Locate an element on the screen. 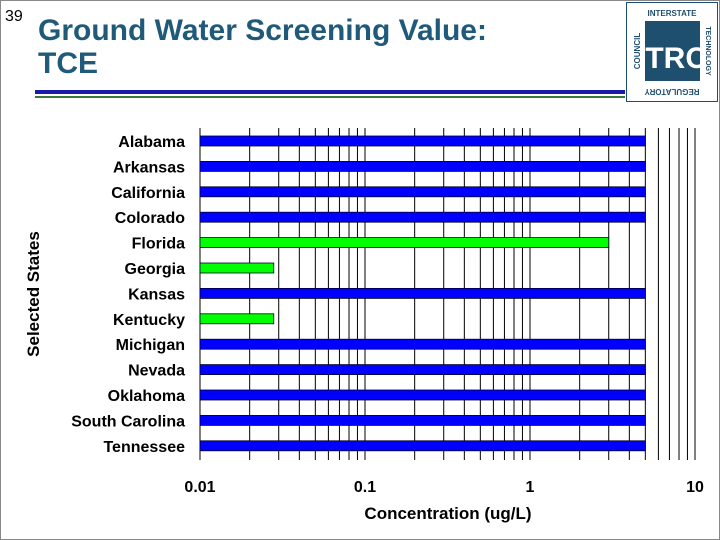 The height and width of the screenshot is (540, 720). x-axis-label: Concentration (ug/L) is located at coordinates (447, 513).